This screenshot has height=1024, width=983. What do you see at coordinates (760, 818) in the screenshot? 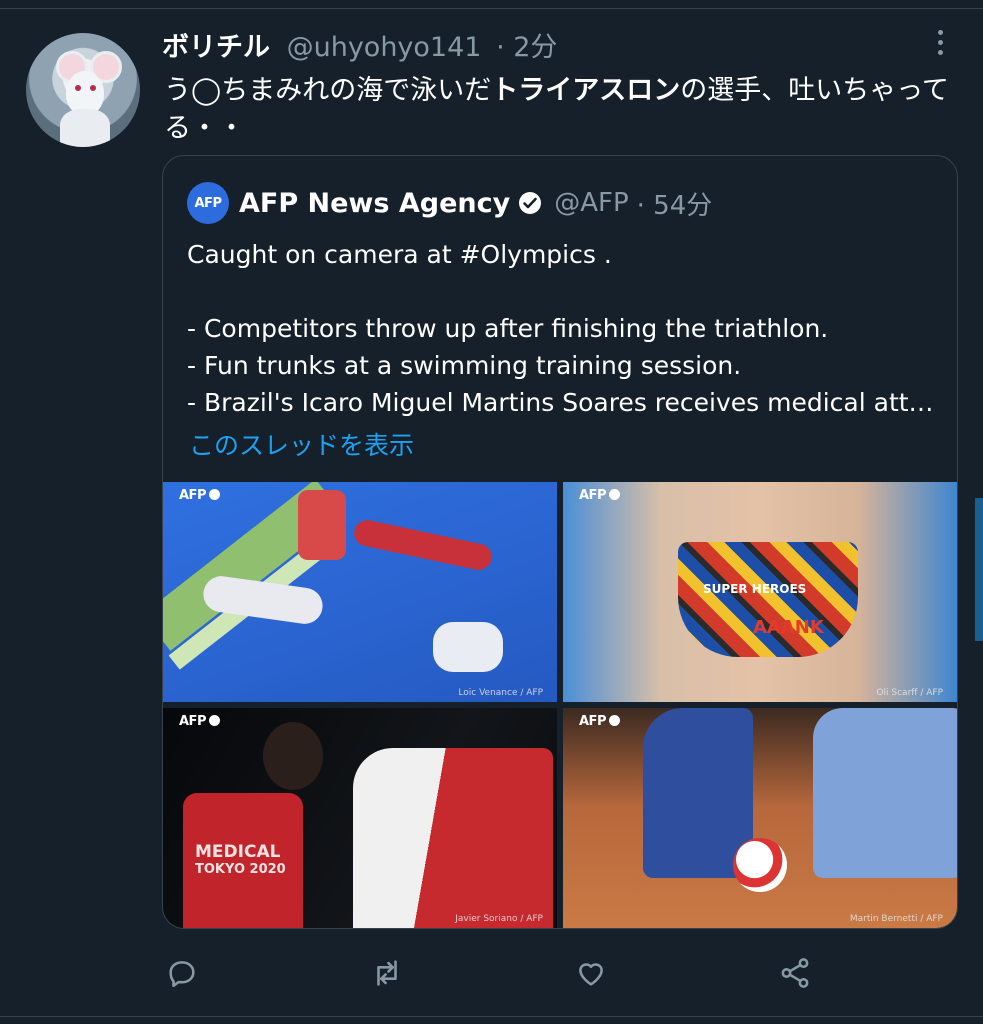
I see `photo-handball: AFP Martin Bernetti / AFP` at bounding box center [760, 818].